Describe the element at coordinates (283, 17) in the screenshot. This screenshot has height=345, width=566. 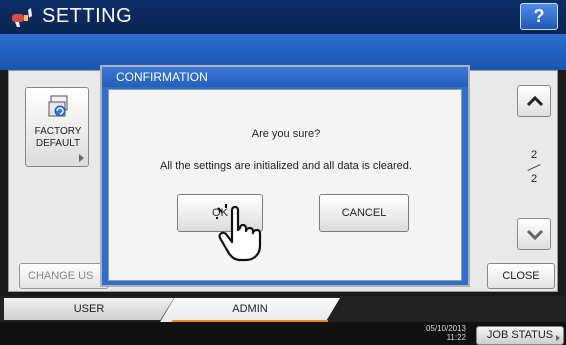
I see `title-bar: SETTING ?` at that location.